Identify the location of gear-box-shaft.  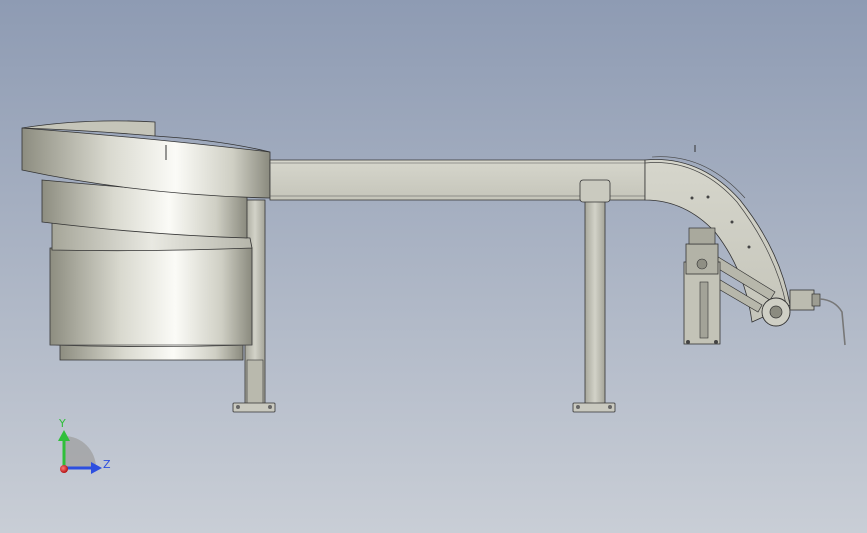
(702, 264).